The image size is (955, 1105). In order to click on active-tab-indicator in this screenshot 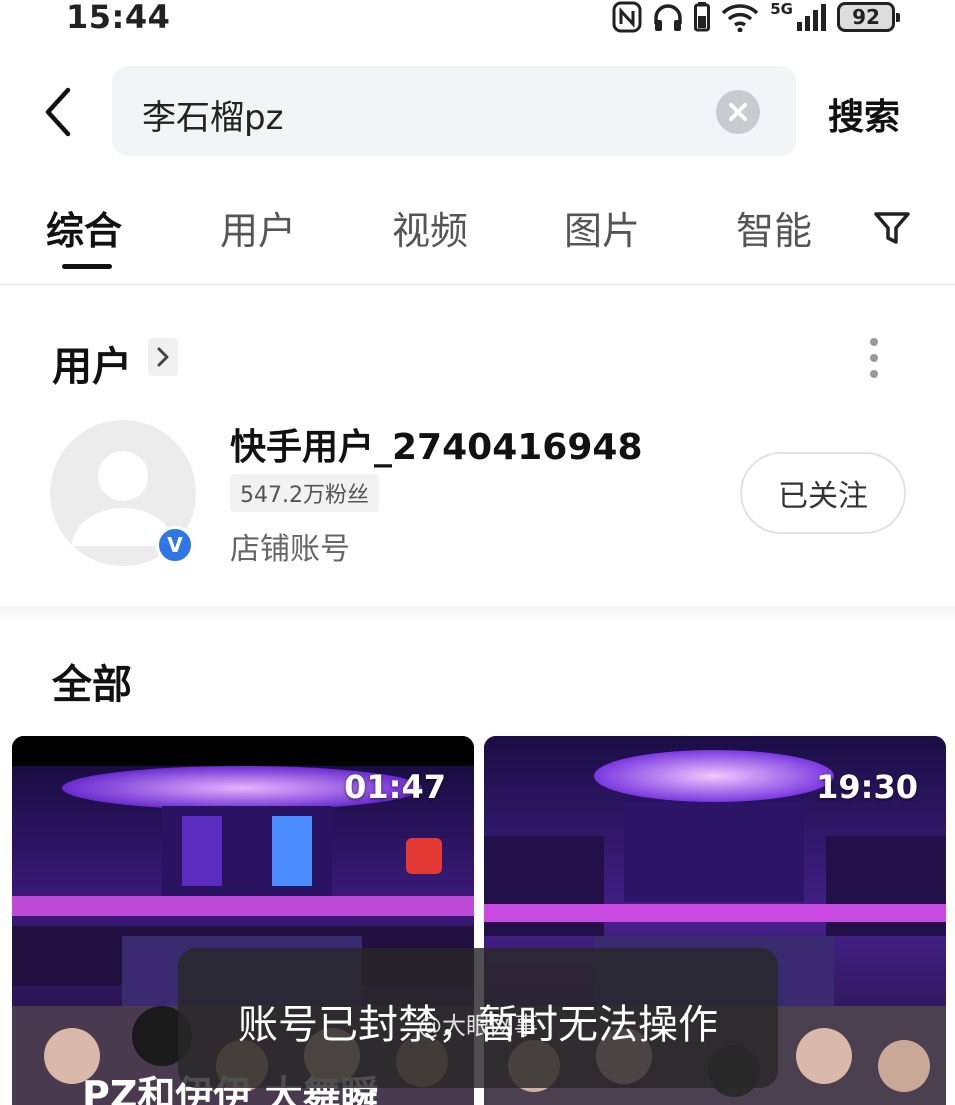, I will do `click(87, 266)`.